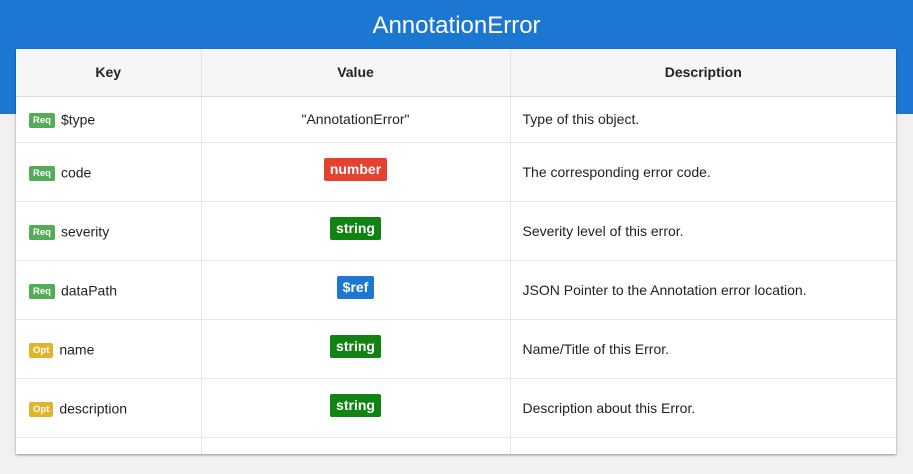 The image size is (913, 474). What do you see at coordinates (78, 119) in the screenshot?
I see `key-name: $type` at bounding box center [78, 119].